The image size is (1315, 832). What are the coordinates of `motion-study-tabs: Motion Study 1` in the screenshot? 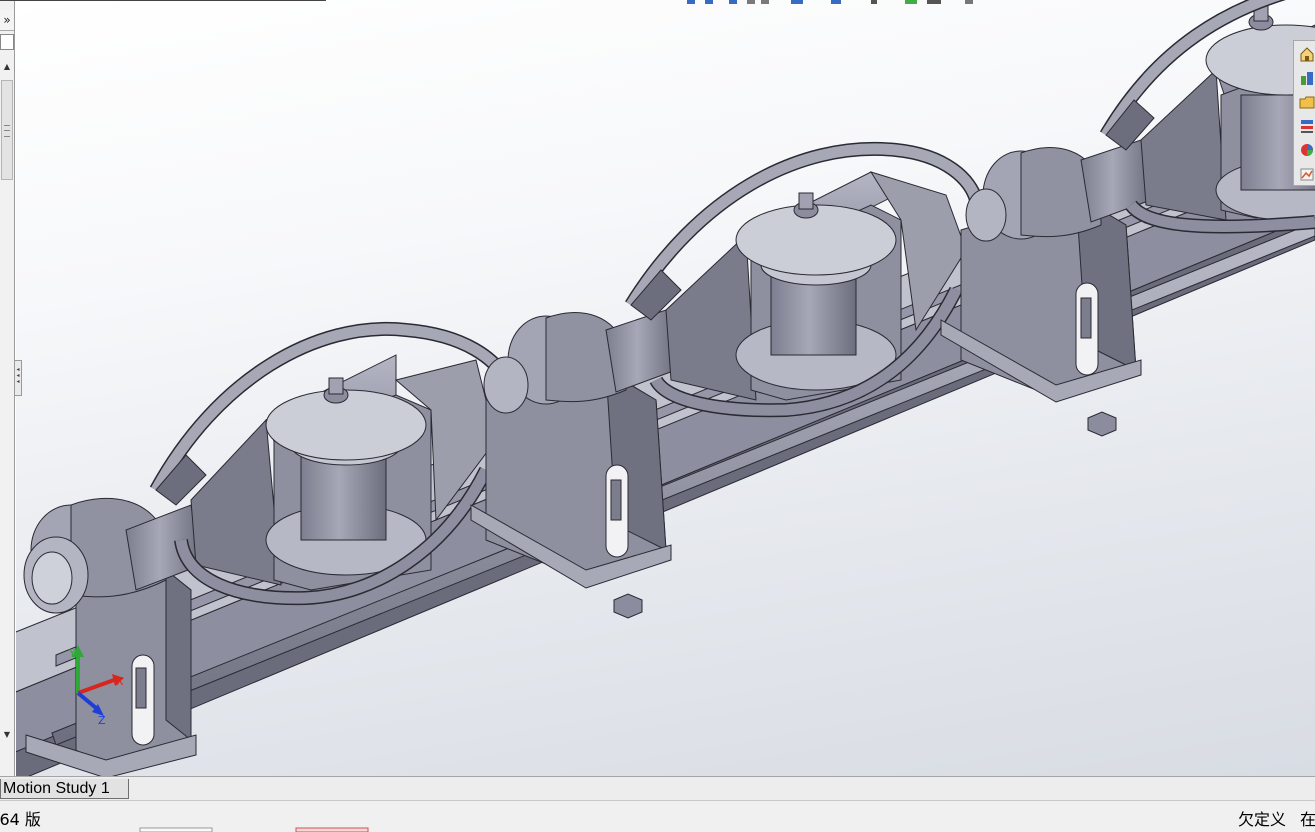 It's located at (657, 788).